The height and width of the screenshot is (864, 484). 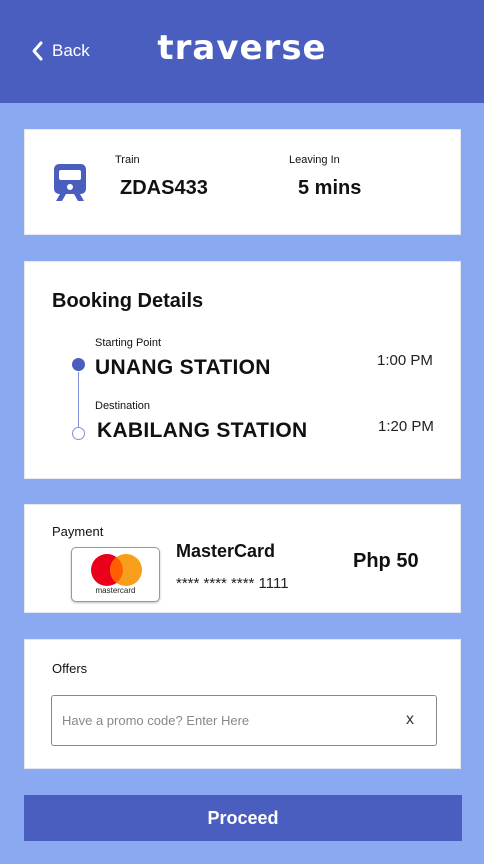 What do you see at coordinates (242, 48) in the screenshot?
I see `app-logo: traverse` at bounding box center [242, 48].